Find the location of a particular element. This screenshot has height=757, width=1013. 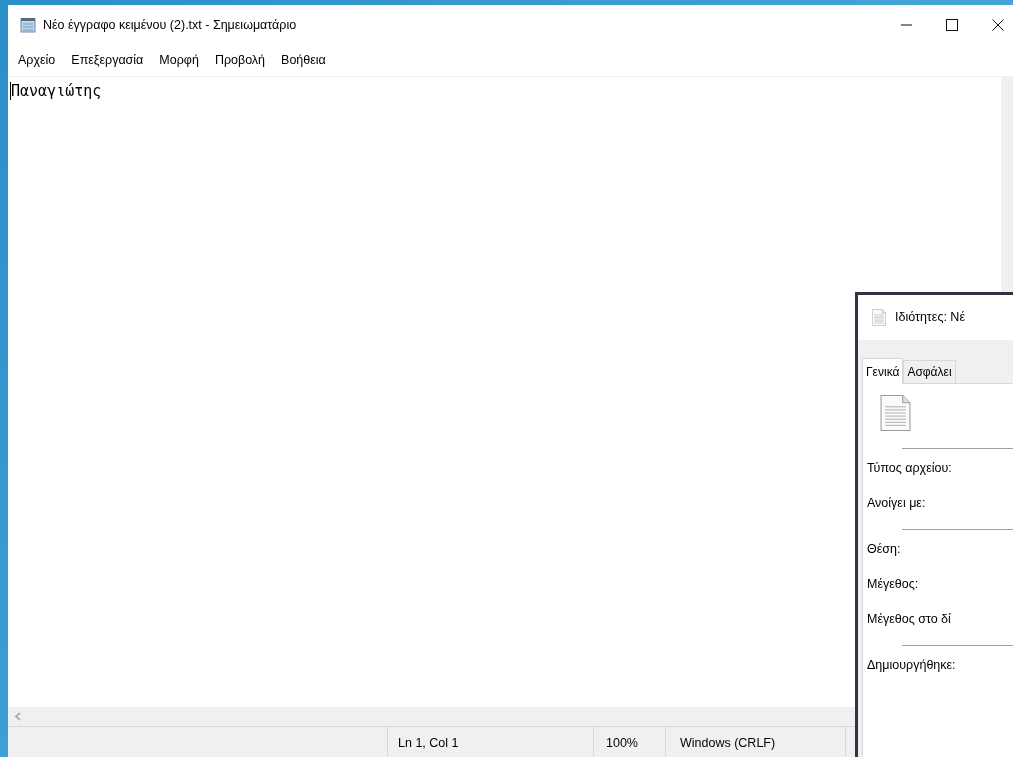

property-label: Ανοίγει με: is located at coordinates (897, 503).